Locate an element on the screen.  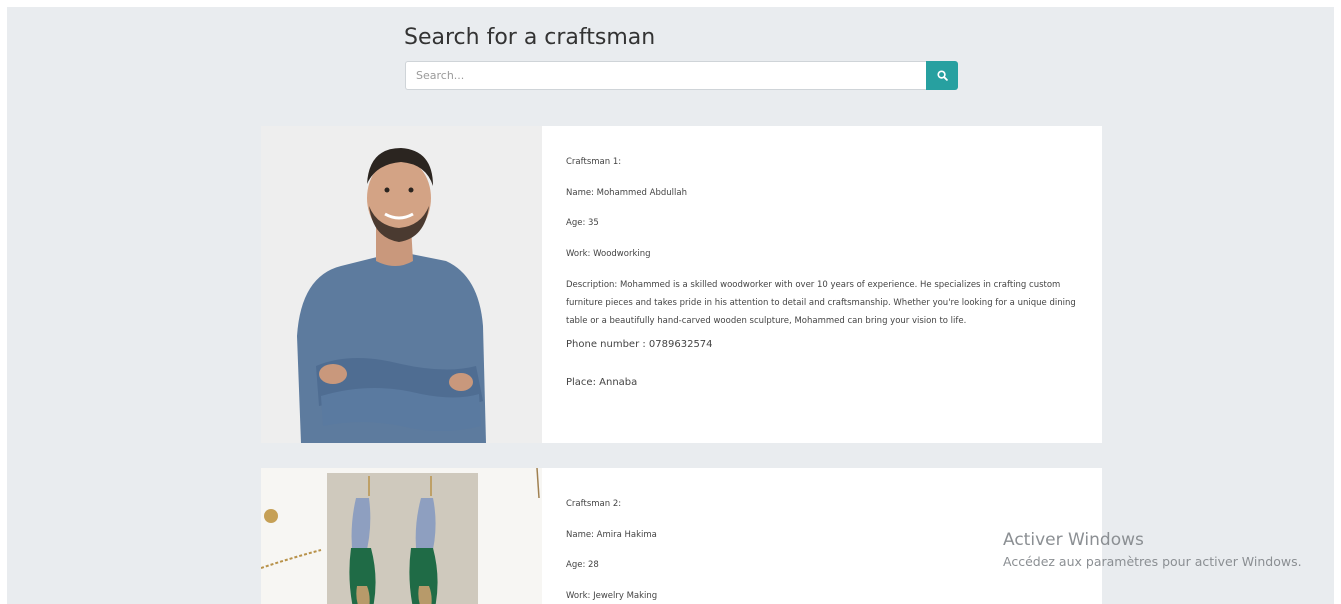
page-title: Search for a craftsman is located at coordinates (530, 37).